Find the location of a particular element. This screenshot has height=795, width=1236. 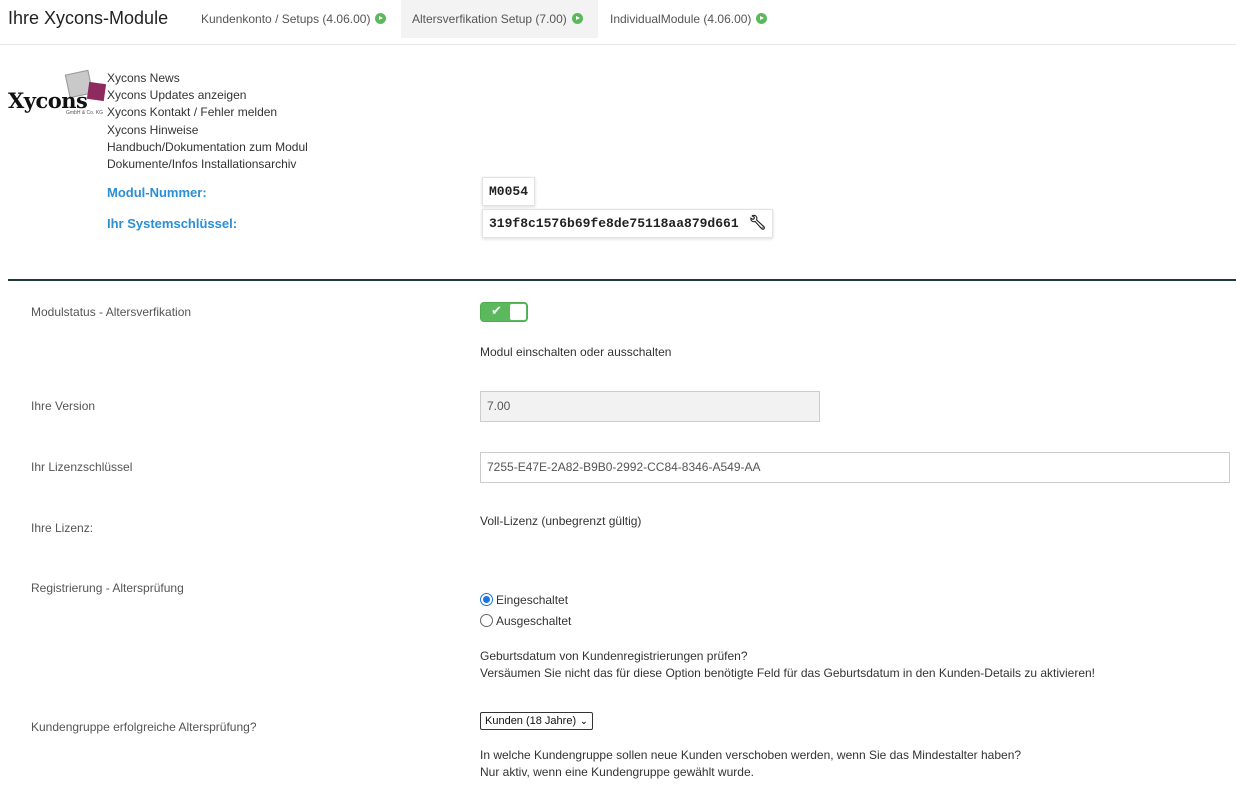

logo-subtext: GmbH & Co. KG is located at coordinates (84, 113).